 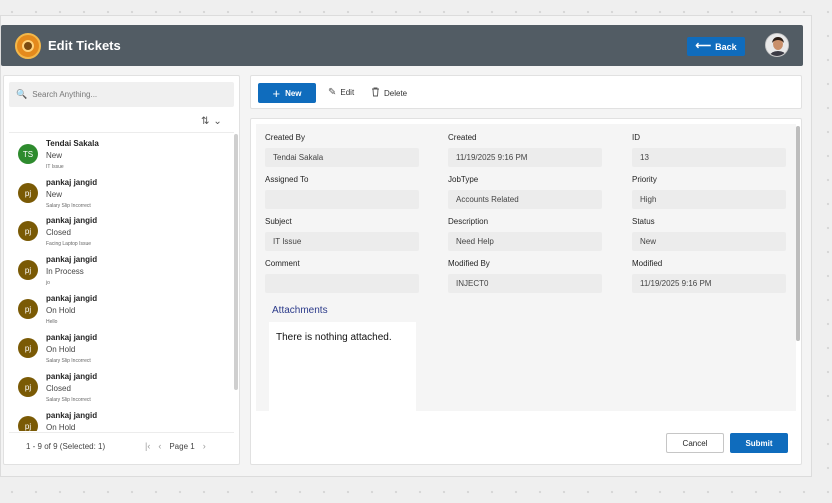 What do you see at coordinates (468, 221) in the screenshot?
I see `field-label-description: Description` at bounding box center [468, 221].